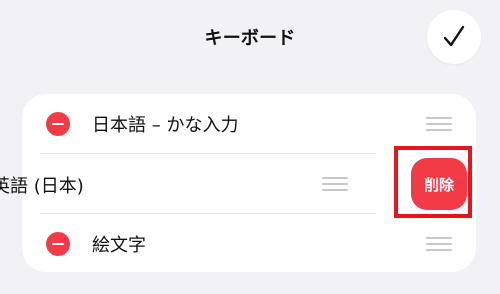 This screenshot has height=294, width=500. Describe the element at coordinates (42, 186) in the screenshot. I see `list-item-label: 英語 (日本)` at that location.